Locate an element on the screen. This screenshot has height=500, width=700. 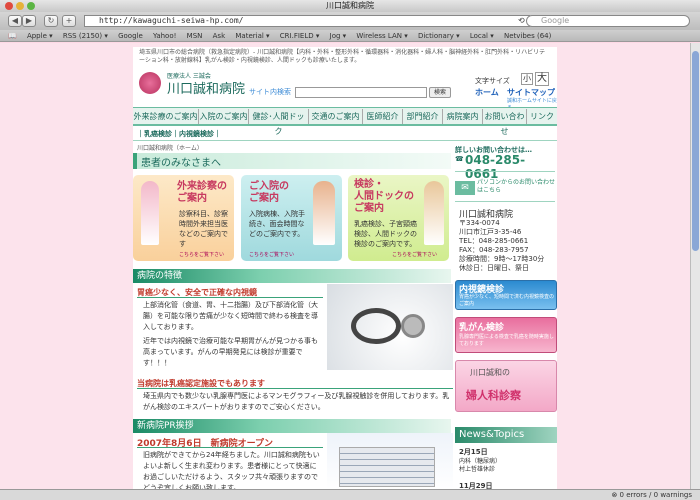
text-size-label: 文字サイズ is located at coordinates (492, 81).